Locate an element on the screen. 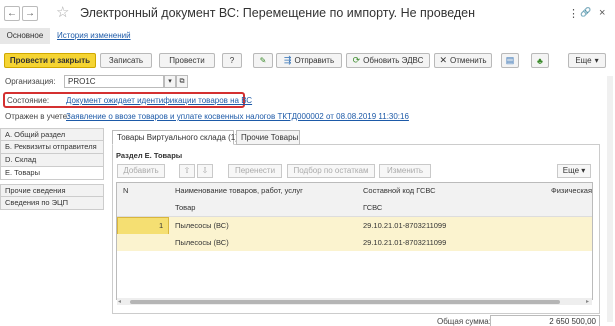 This screenshot has height=326, width=615. move-down-button: ⇩ is located at coordinates (205, 171).